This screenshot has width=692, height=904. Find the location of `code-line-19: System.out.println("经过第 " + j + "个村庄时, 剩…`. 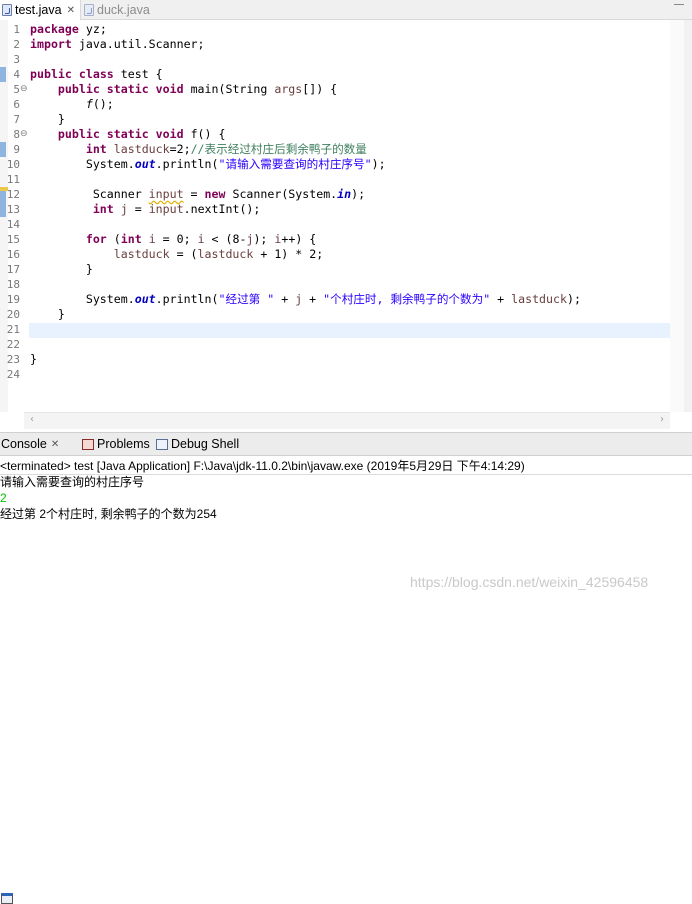

code-line-19: System.out.println("经过第 " + j + "个村庄时, 剩… is located at coordinates (333, 299).